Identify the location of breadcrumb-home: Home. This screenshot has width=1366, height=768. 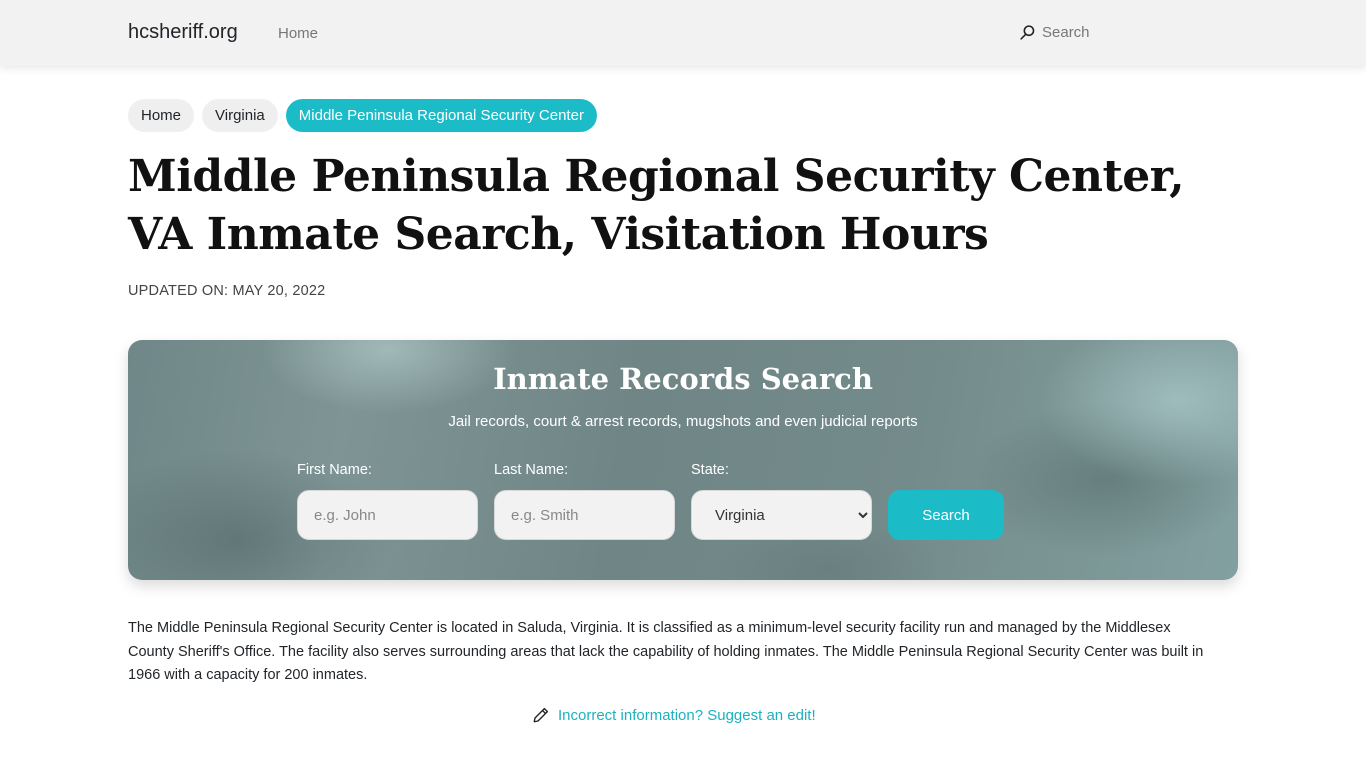
(161, 115).